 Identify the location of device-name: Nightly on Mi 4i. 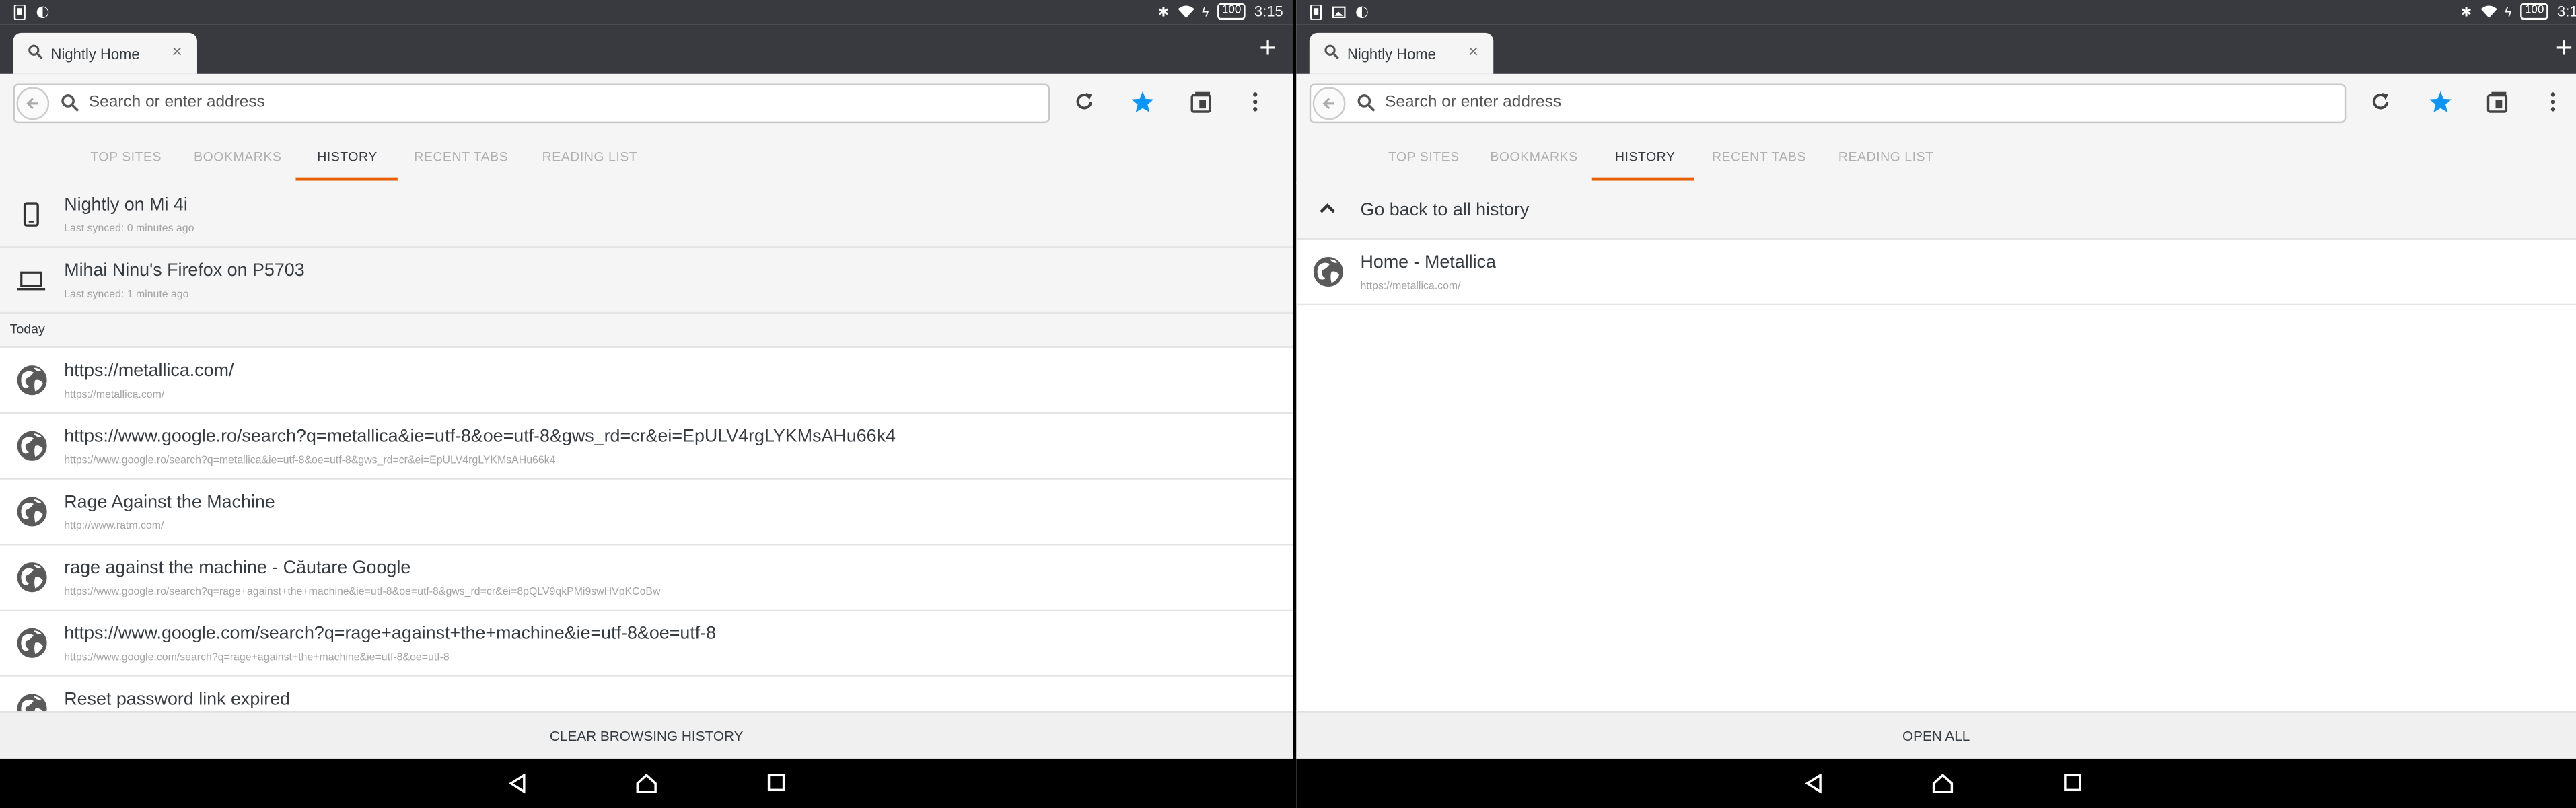
(126, 205).